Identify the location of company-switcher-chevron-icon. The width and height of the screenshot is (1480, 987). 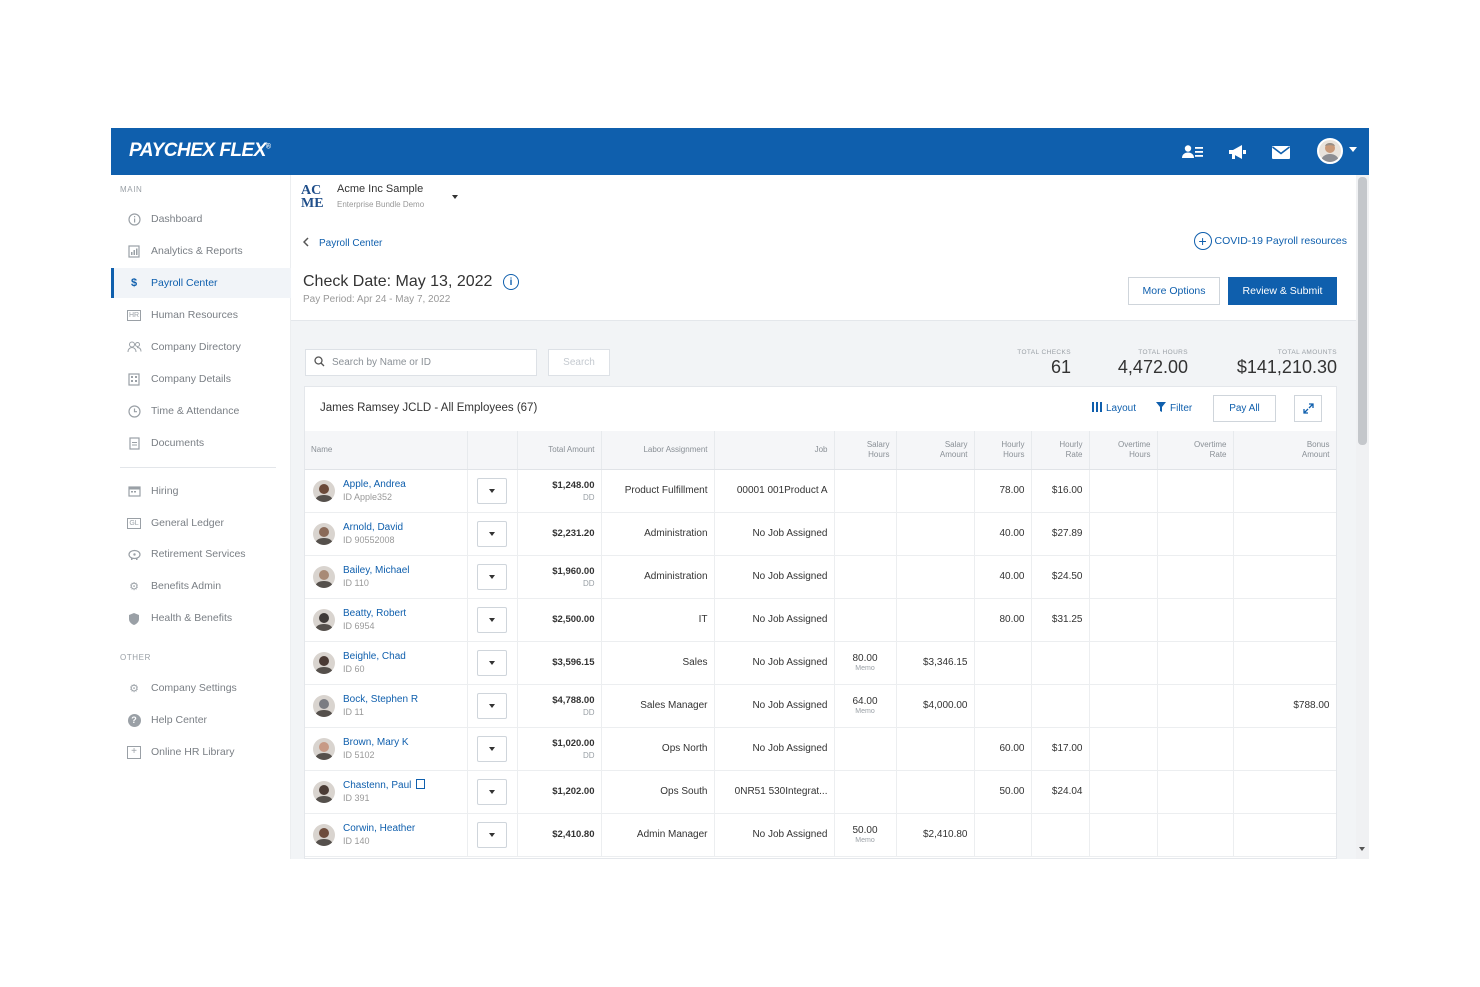
(455, 197).